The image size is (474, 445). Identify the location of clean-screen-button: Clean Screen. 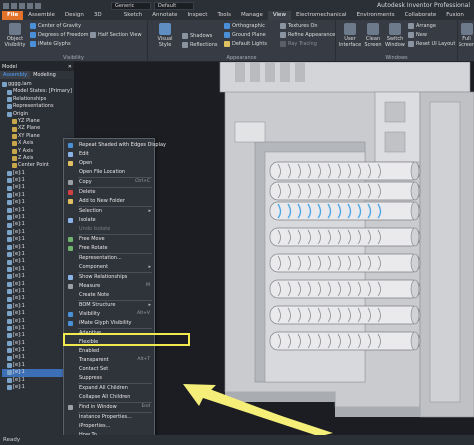
(373, 35).